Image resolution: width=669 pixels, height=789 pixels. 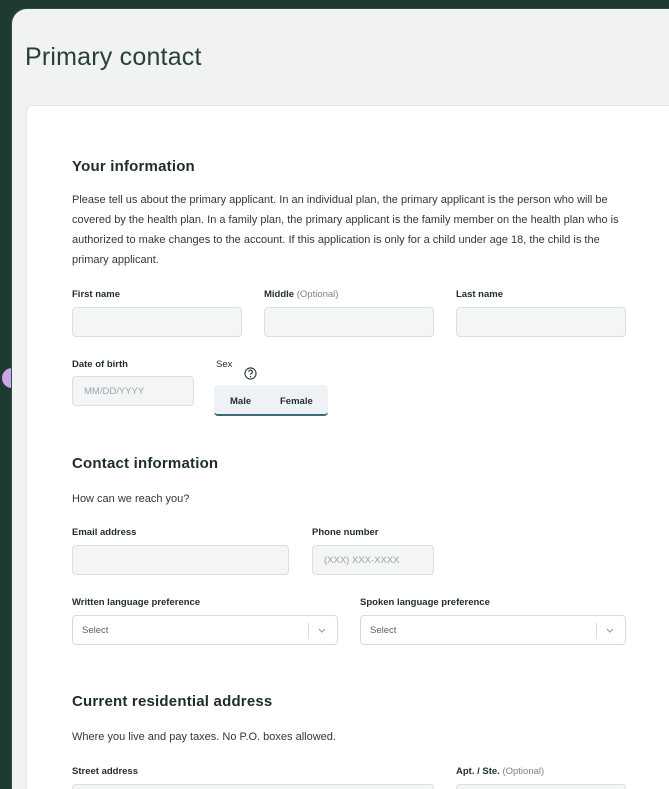 I want to click on spoken-language-select: Select, so click(x=493, y=630).